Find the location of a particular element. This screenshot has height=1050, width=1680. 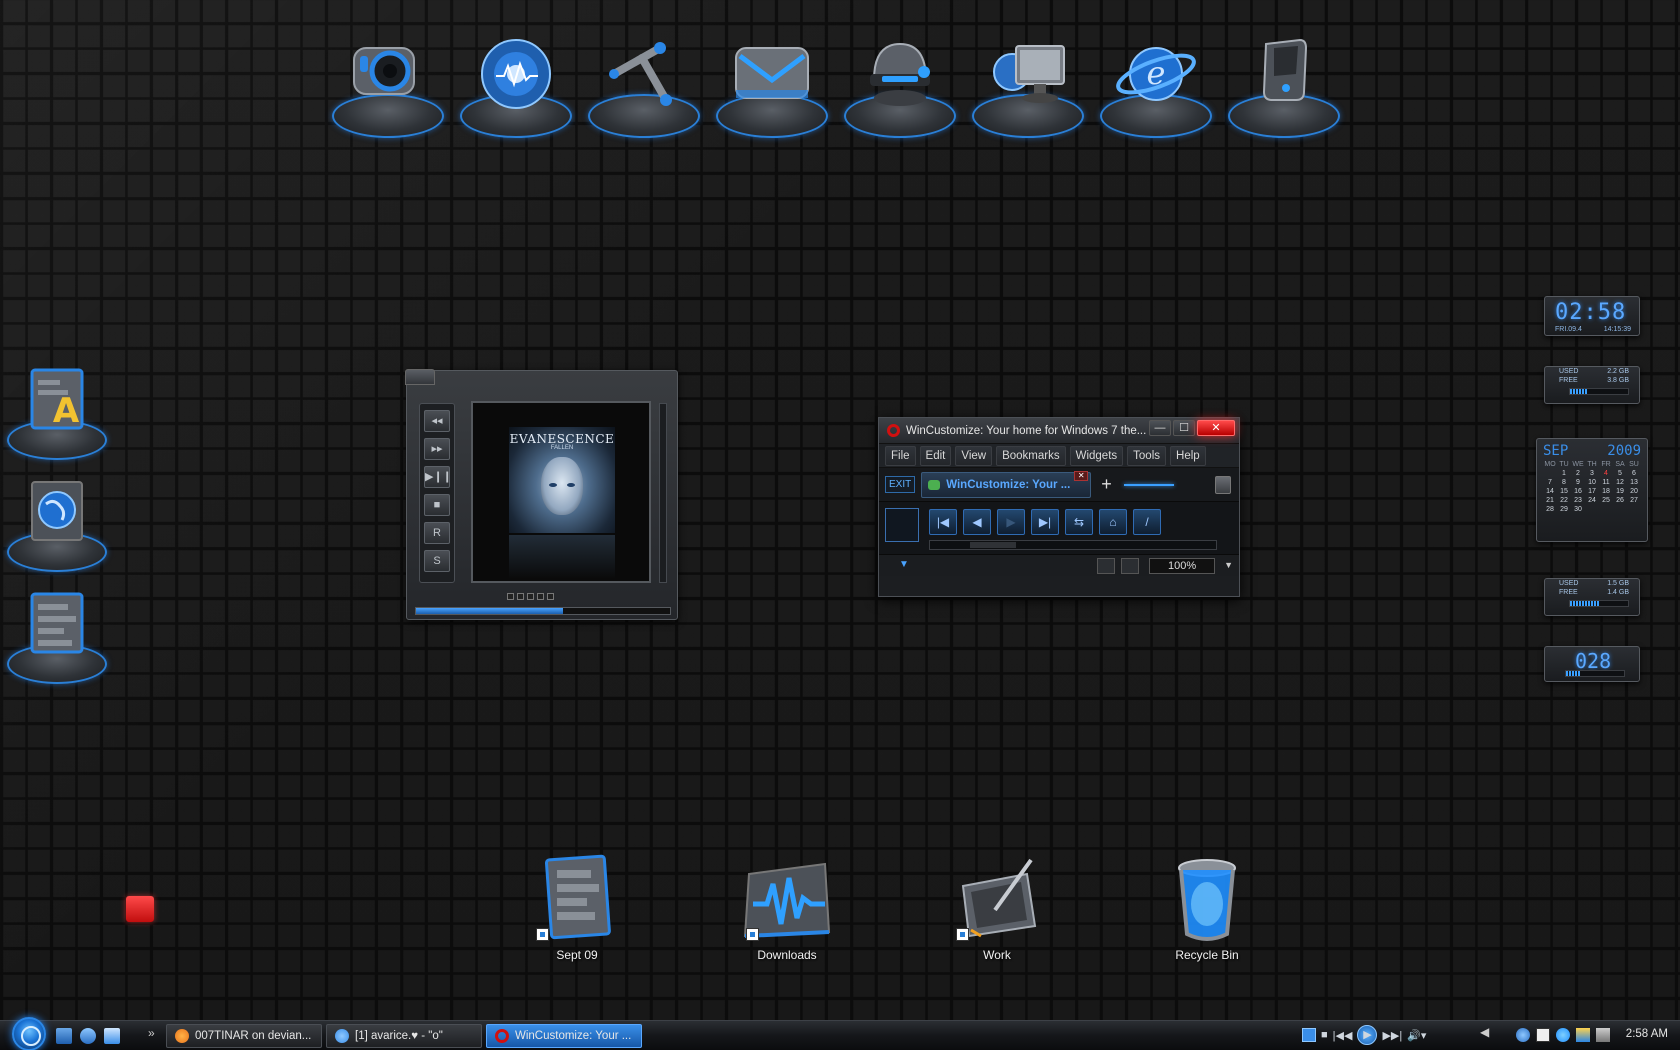

taskbar-clock: 2:58 AM is located at coordinates (1647, 1034).